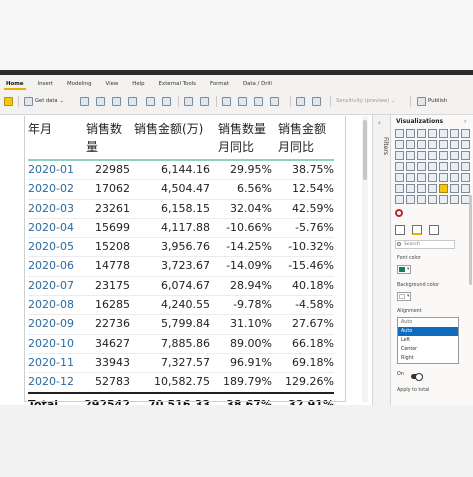 The width and height of the screenshot is (473, 477). I want to click on refresh-button, so click(204, 101).